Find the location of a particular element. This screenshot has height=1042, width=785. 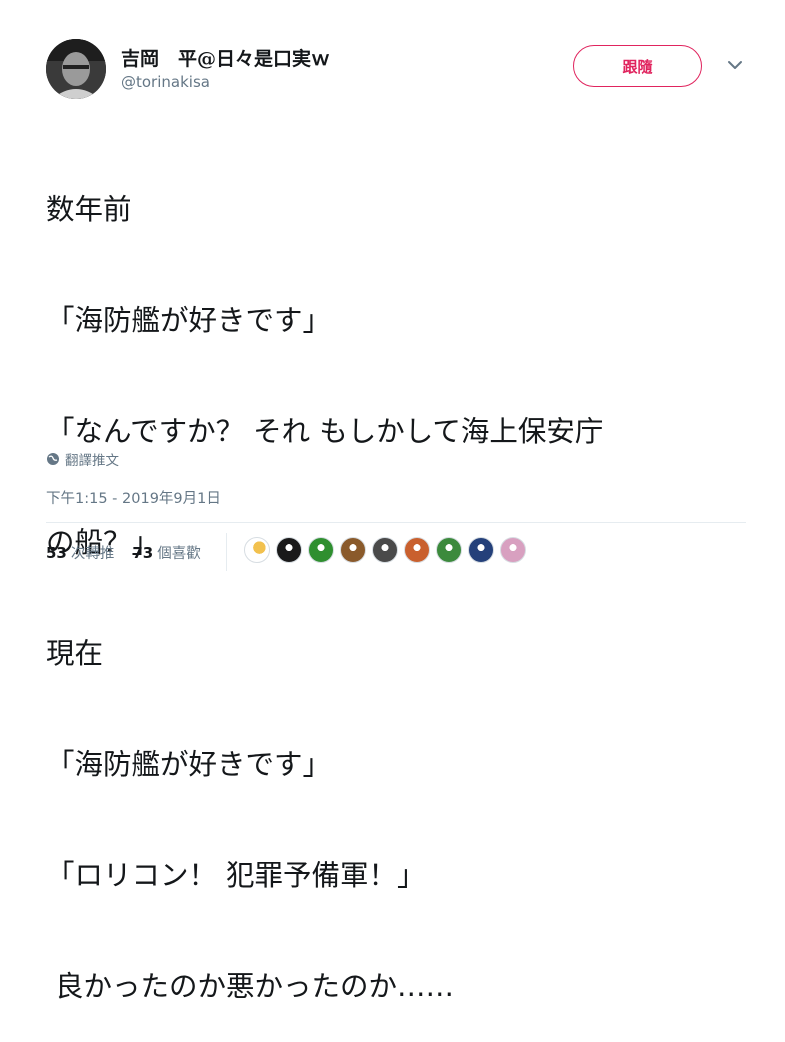

translate-tweet-link: 翻譯推文 is located at coordinates (82, 459).